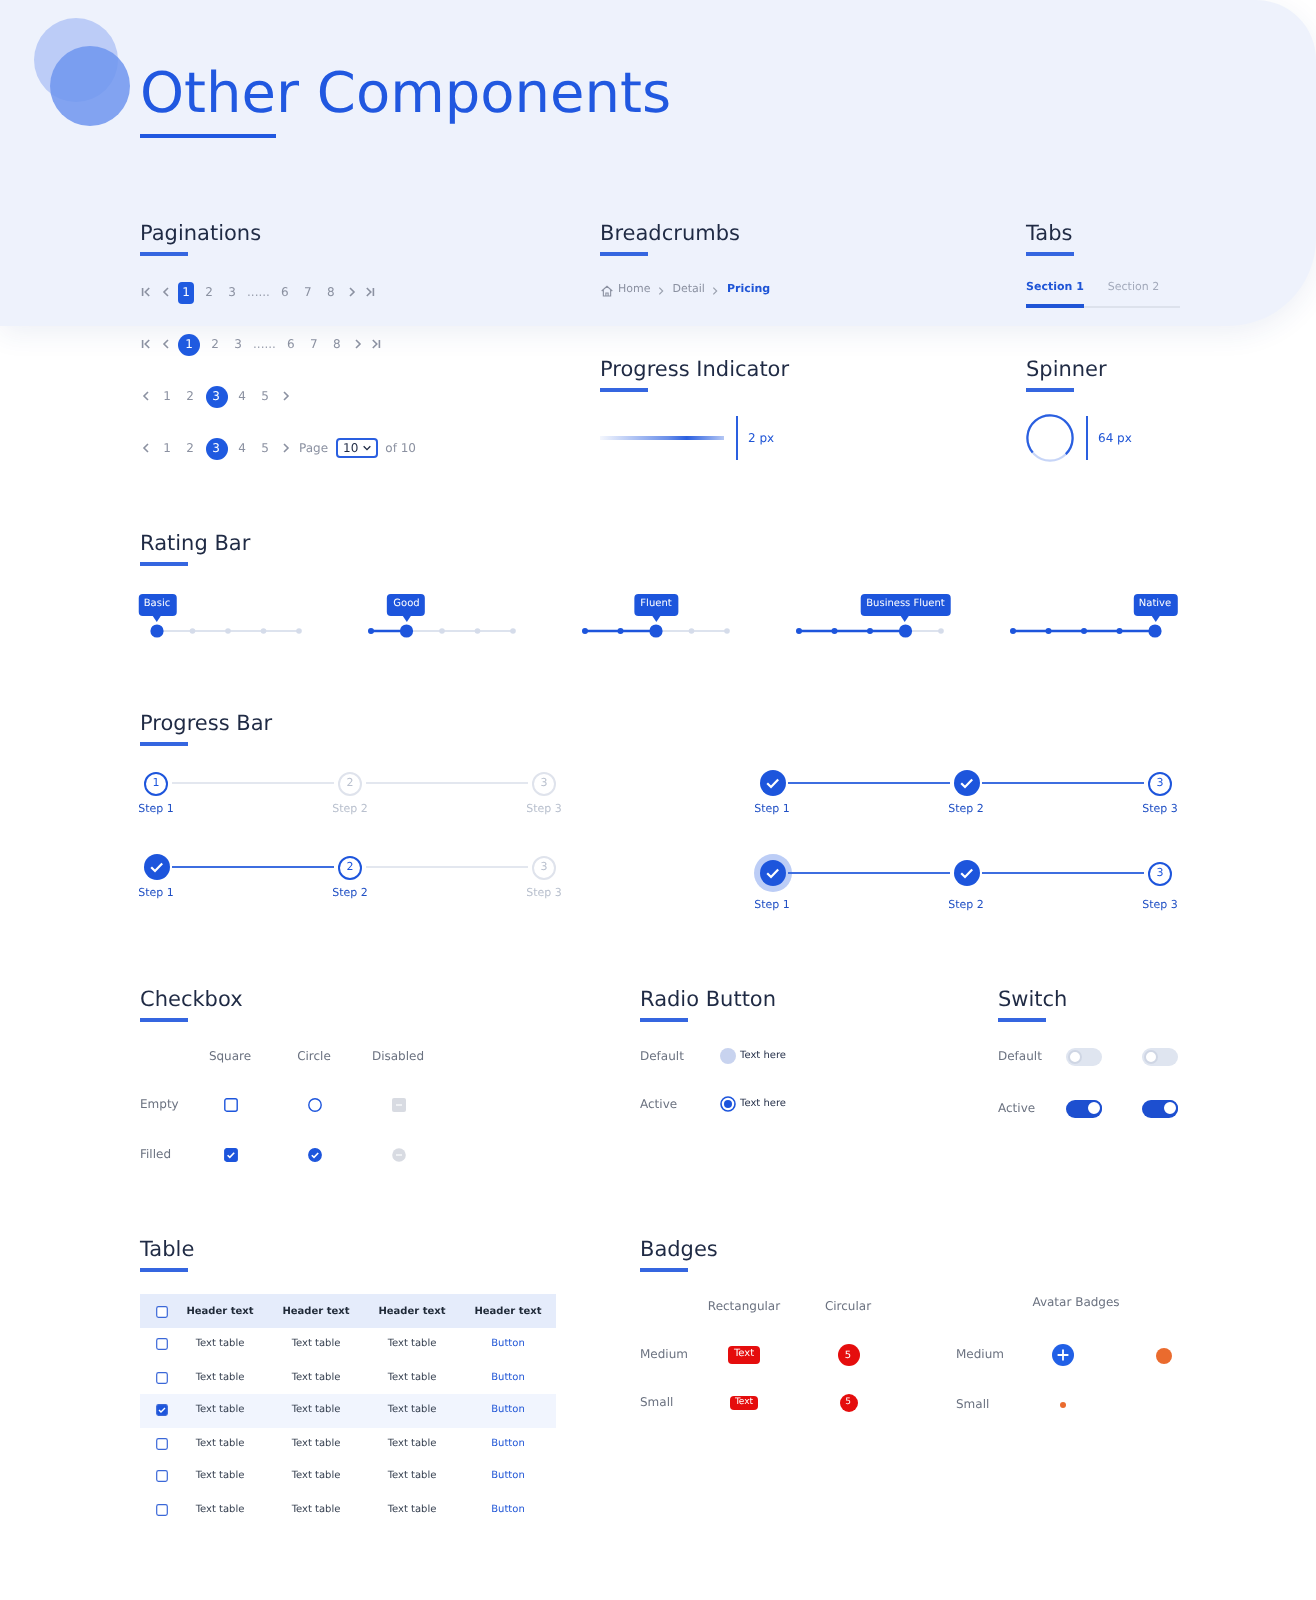 The height and width of the screenshot is (1600, 1316). I want to click on home-icon, so click(607, 290).